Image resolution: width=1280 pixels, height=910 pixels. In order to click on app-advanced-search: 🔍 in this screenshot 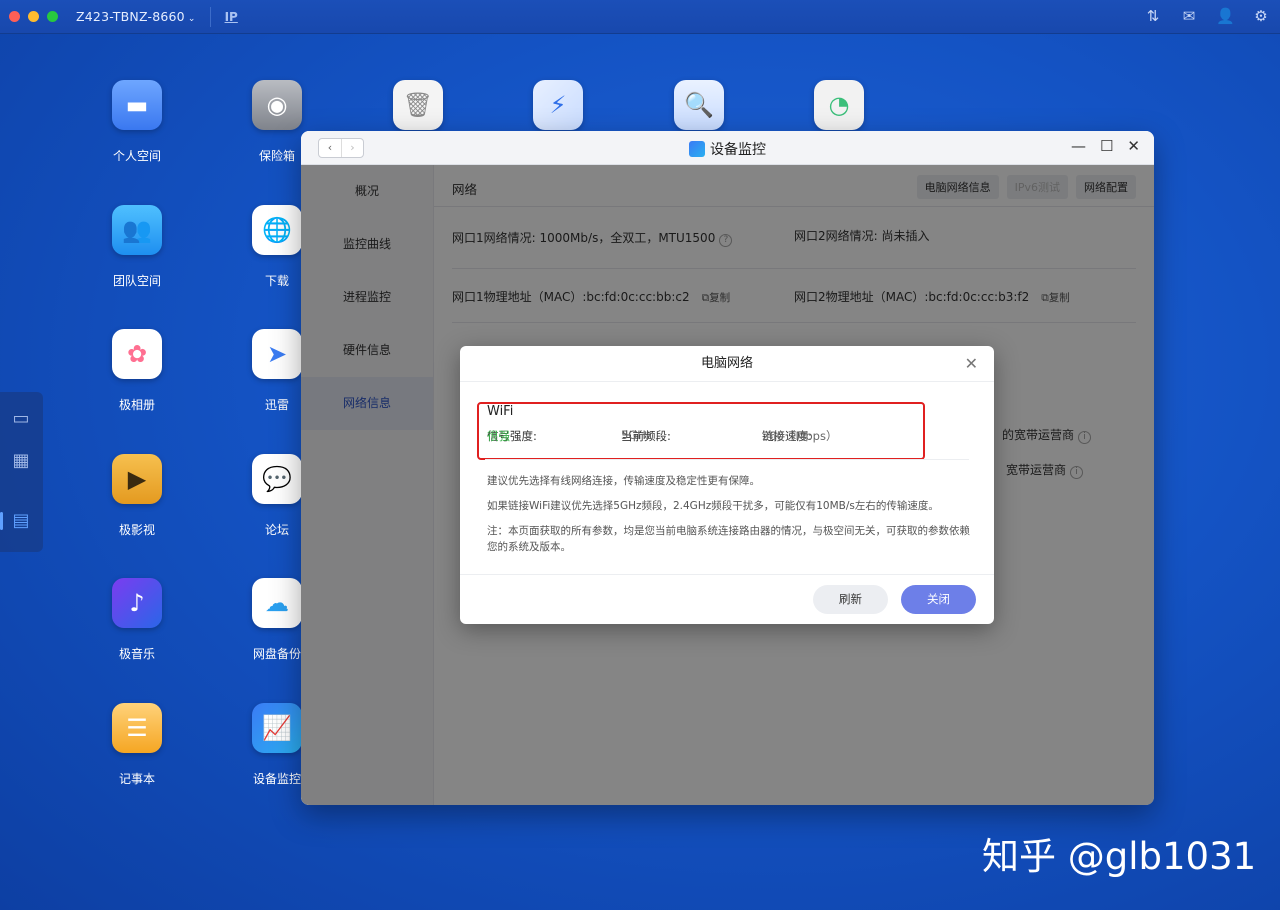, I will do `click(699, 105)`.